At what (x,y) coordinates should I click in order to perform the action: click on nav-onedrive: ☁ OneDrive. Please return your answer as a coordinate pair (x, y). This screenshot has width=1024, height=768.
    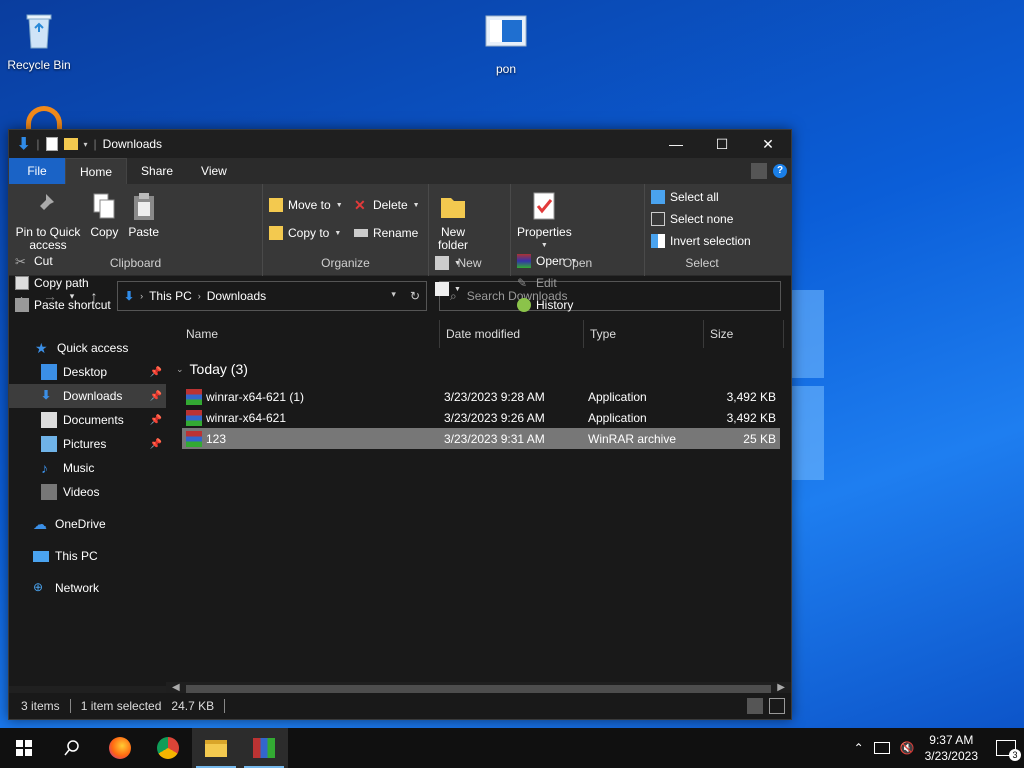
    Looking at the image, I should click on (87, 524).